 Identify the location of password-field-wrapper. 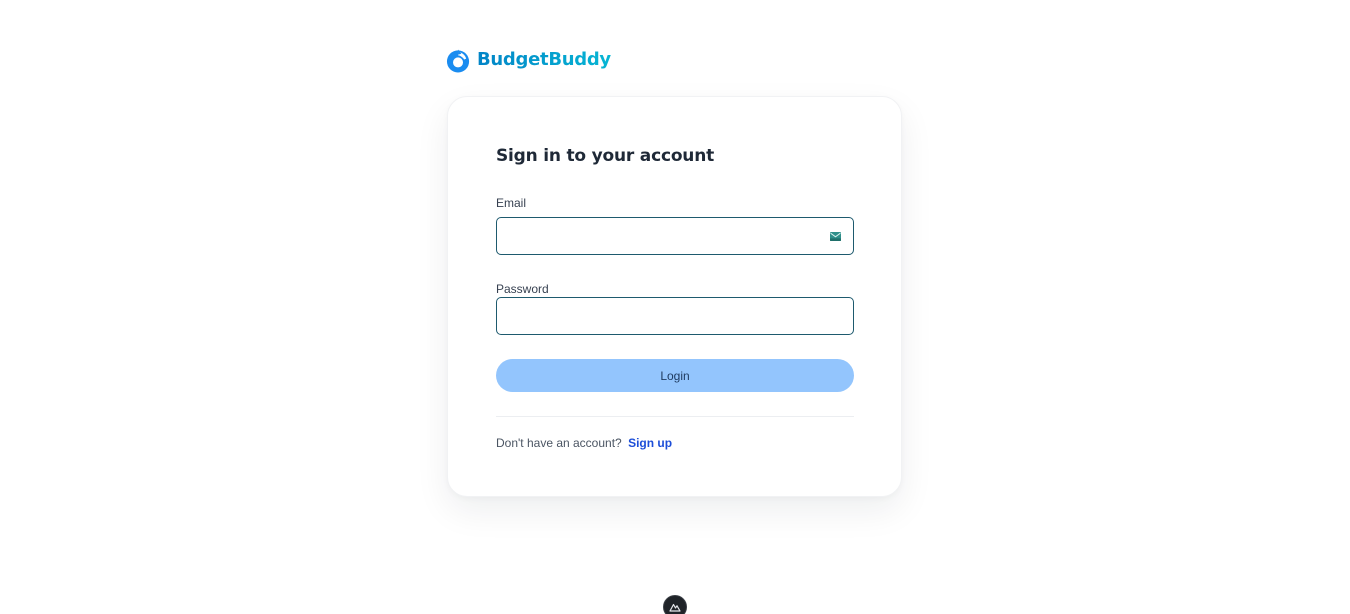
(675, 316).